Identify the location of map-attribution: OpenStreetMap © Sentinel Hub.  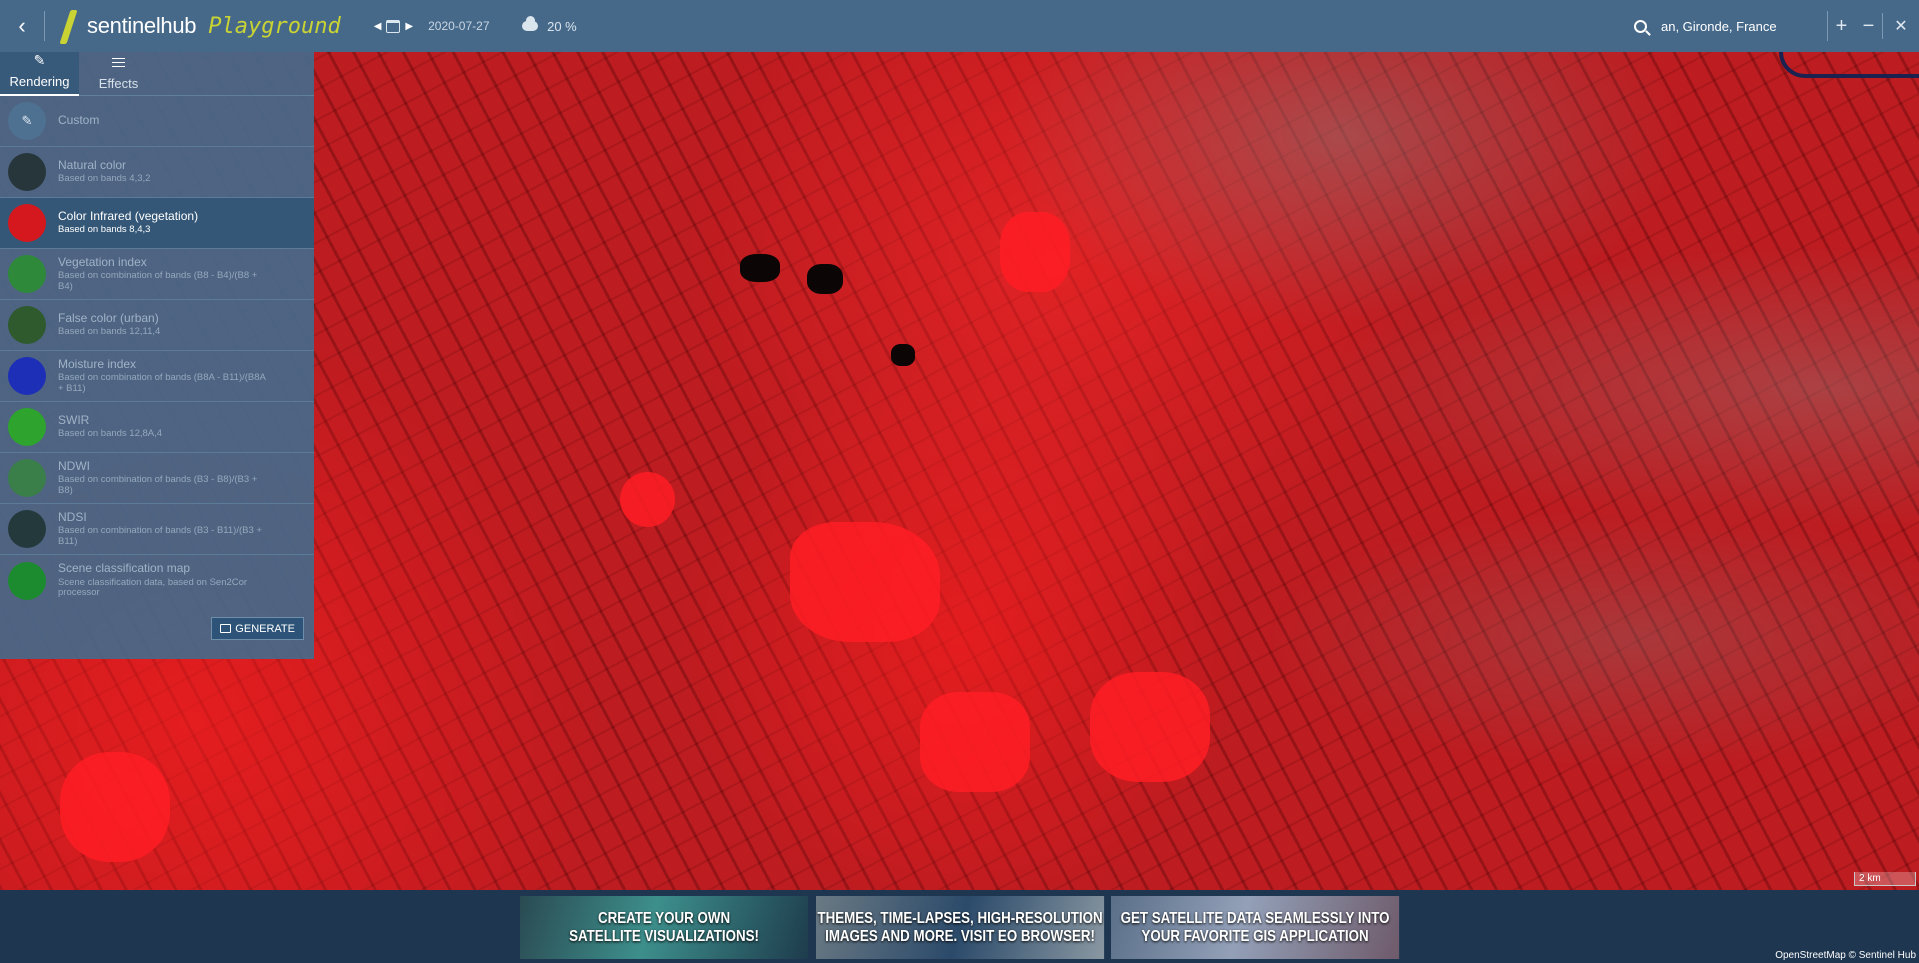
(1845, 955).